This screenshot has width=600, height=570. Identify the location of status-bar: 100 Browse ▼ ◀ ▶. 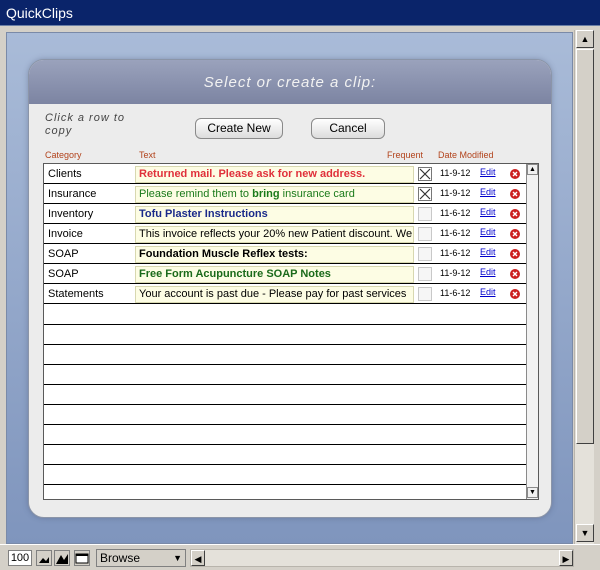
(300, 557).